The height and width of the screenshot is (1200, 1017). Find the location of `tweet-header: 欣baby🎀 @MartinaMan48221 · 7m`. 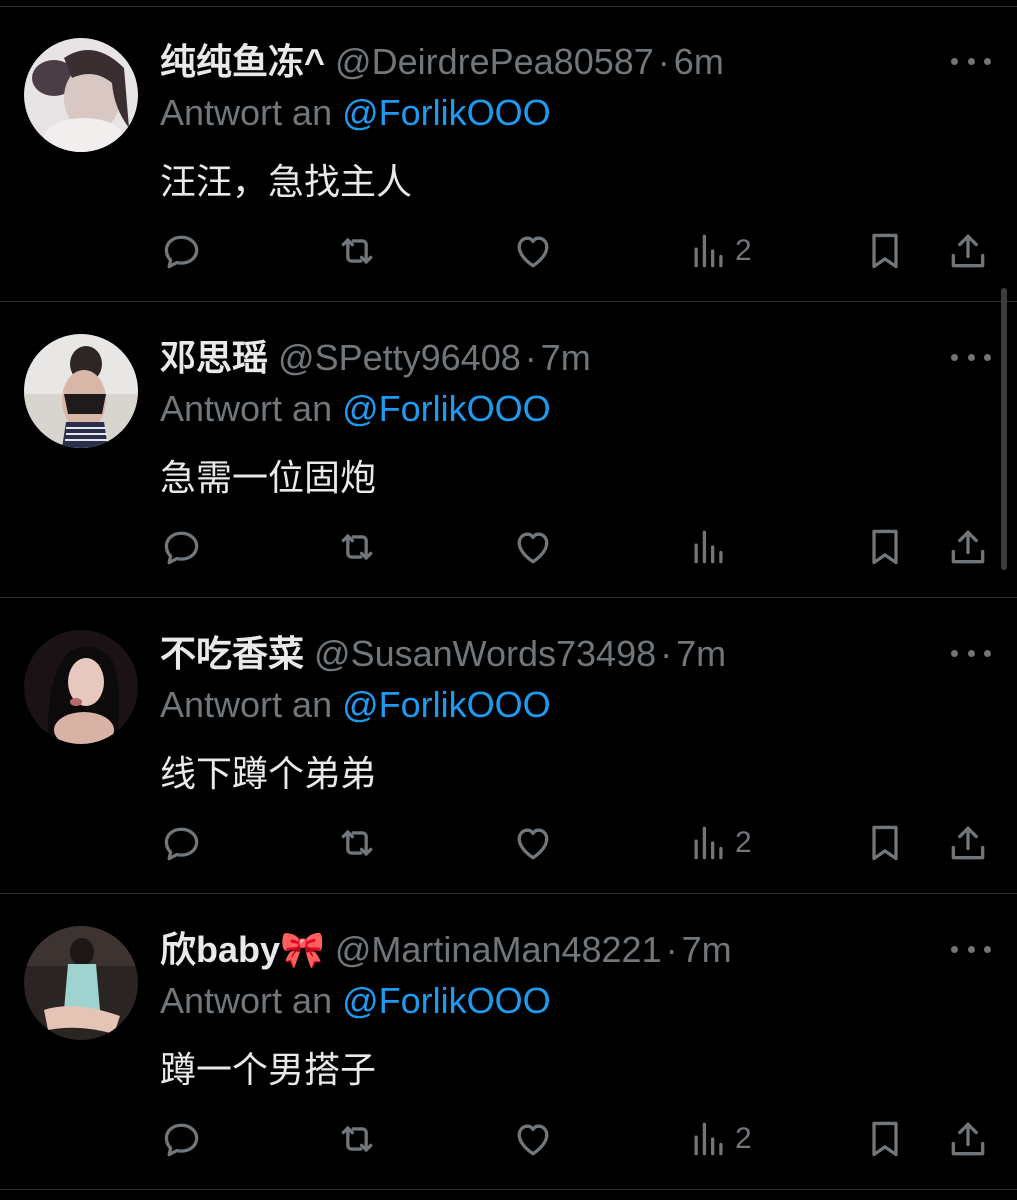

tweet-header: 欣baby🎀 @MartinaMan48221 · 7m is located at coordinates (446, 950).